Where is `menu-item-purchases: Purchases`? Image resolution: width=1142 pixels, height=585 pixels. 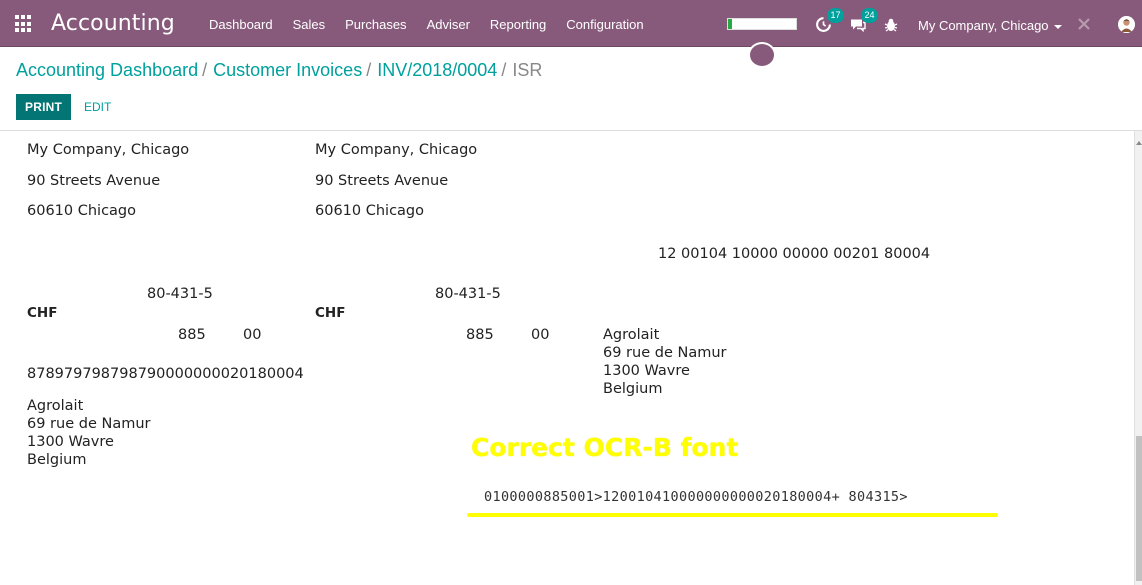
menu-item-purchases: Purchases is located at coordinates (375, 23).